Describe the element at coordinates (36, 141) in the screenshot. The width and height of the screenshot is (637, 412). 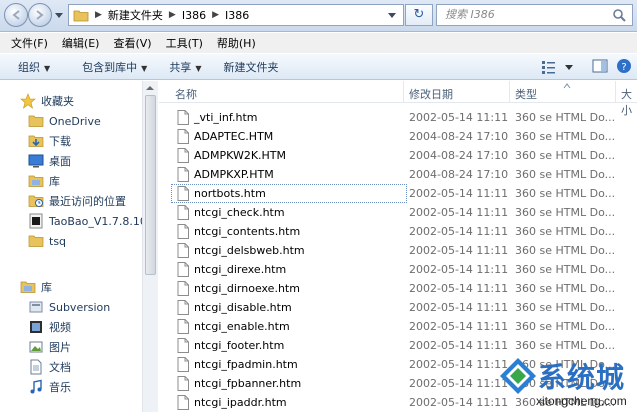
I see `download-folder-icon` at that location.